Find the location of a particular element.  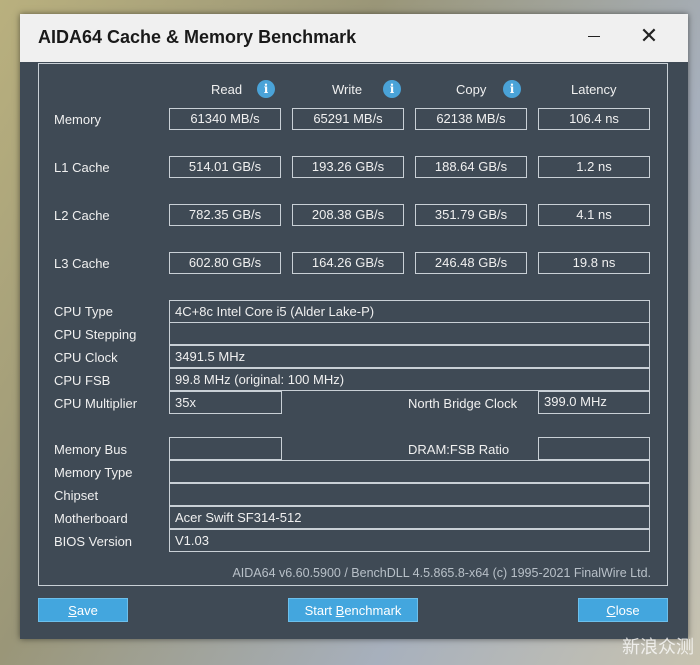

column-header-read: Read is located at coordinates (227, 89).